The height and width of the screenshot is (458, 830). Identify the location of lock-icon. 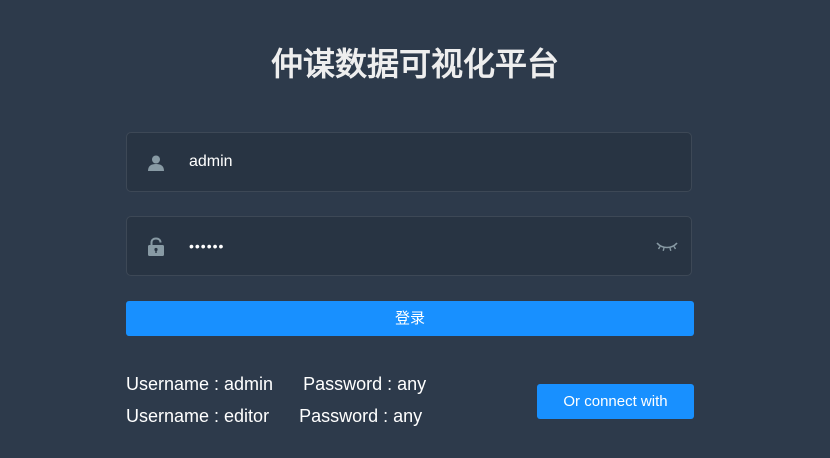
(156, 247).